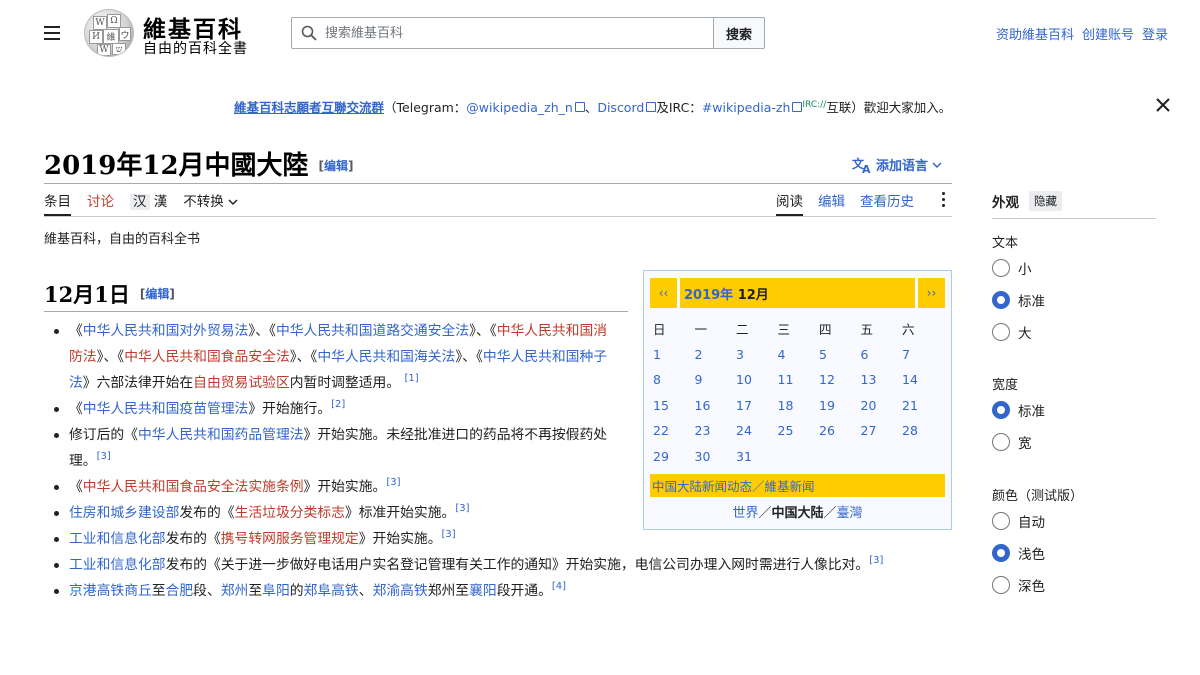  Describe the element at coordinates (180, 591) in the screenshot. I see `article-link: 合肥` at that location.